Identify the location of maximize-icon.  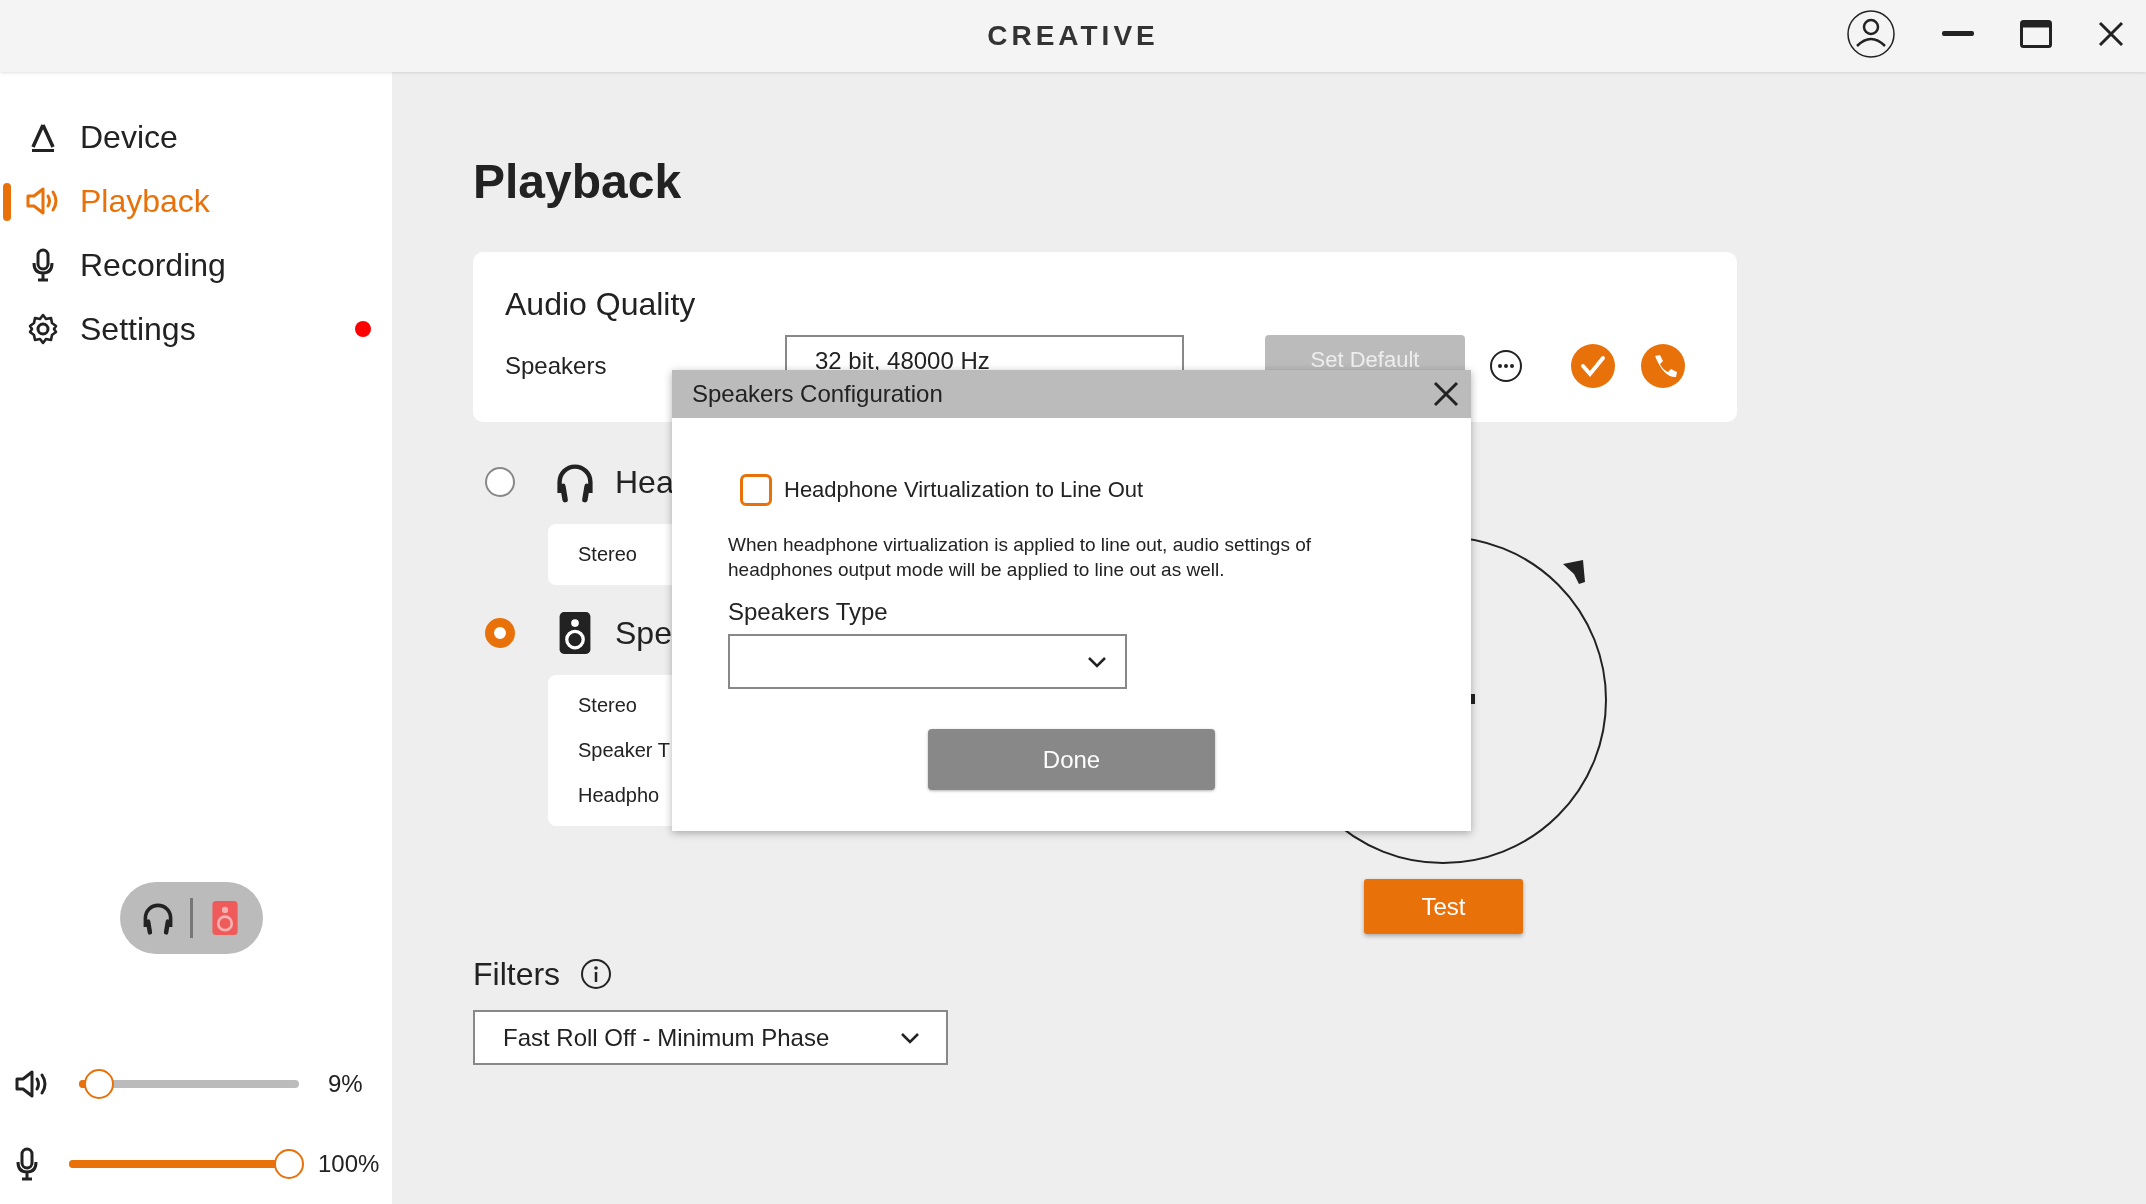
(2036, 34).